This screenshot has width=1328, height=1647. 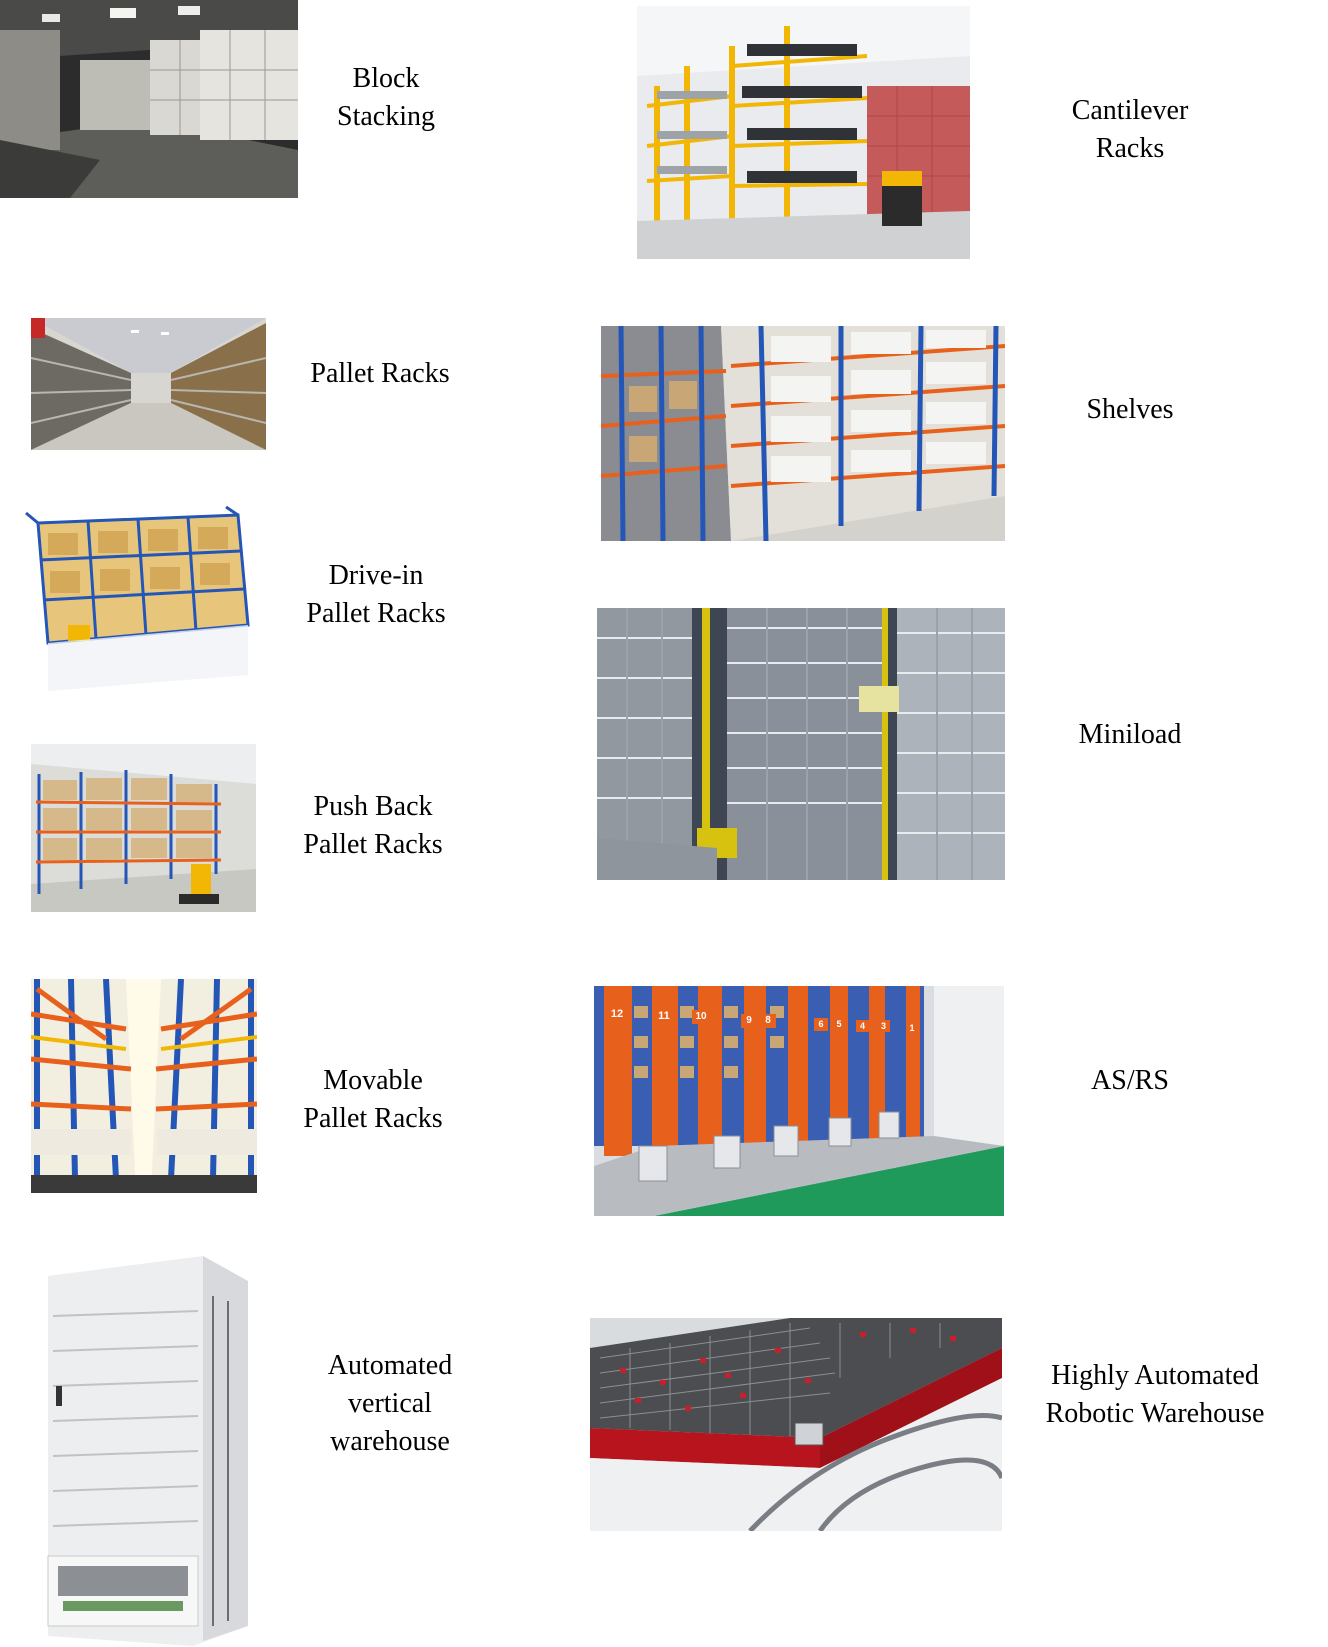 I want to click on aisle-number: 5, so click(x=839, y=1024).